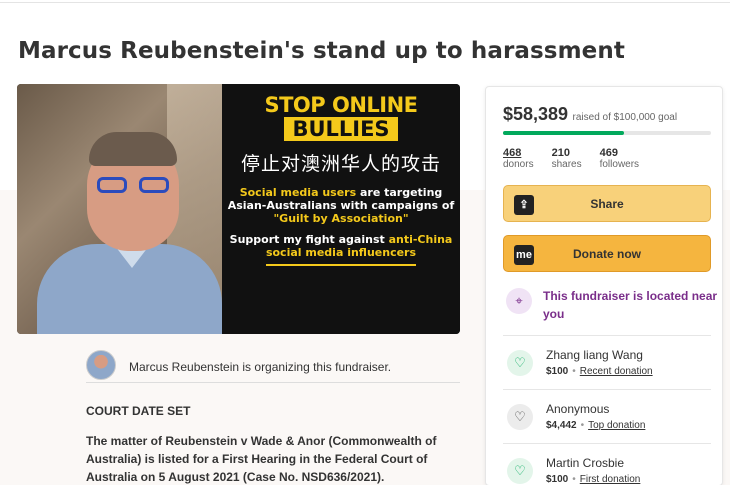 This screenshot has width=730, height=485. Describe the element at coordinates (616, 425) in the screenshot. I see `top-donation-link: Top donation` at that location.